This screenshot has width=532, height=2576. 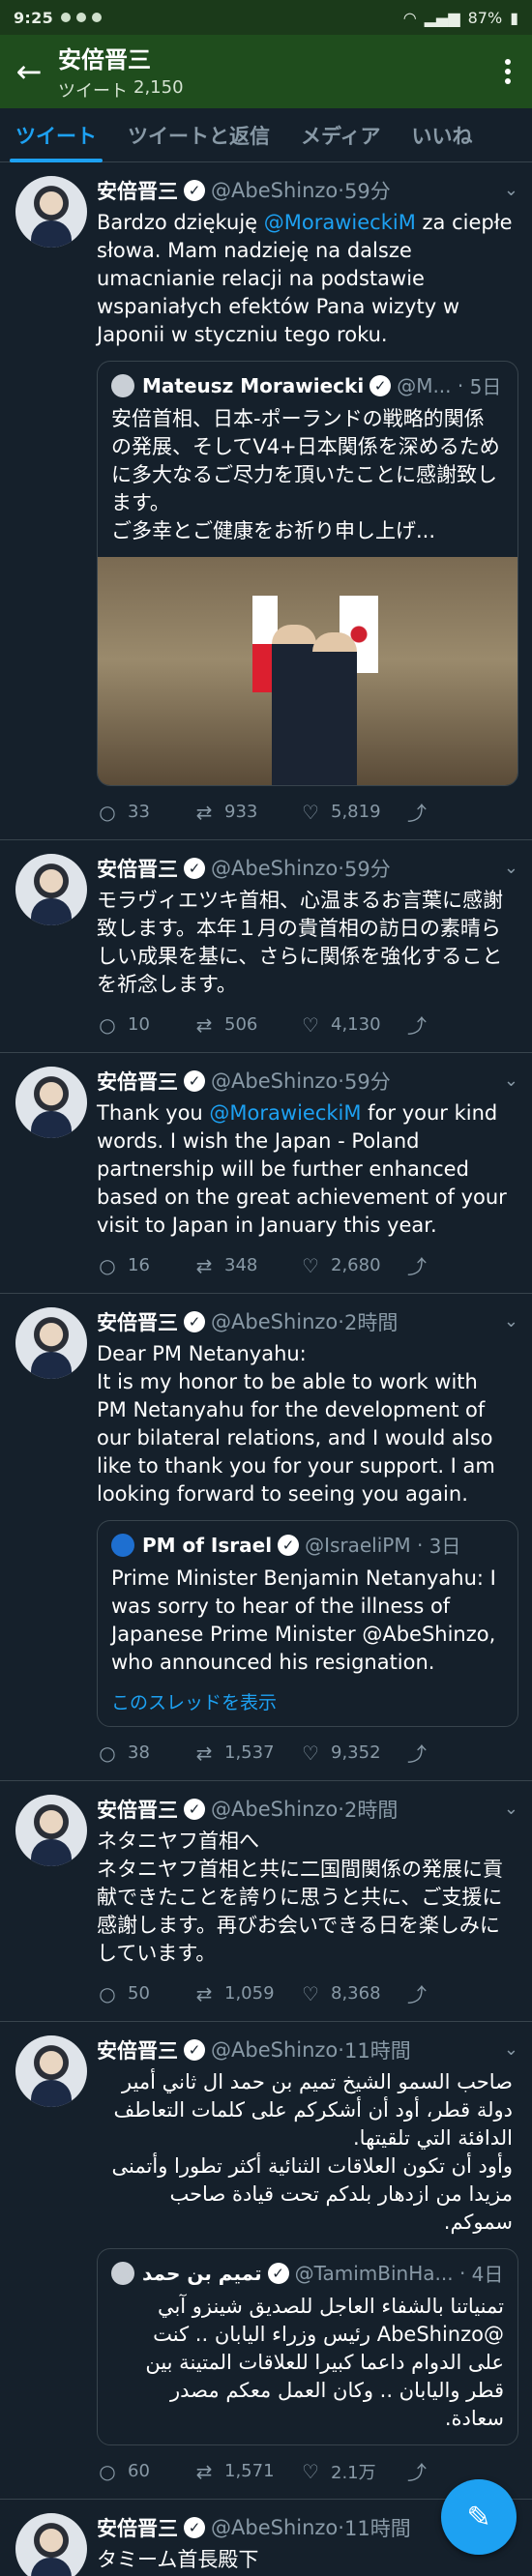 I want to click on reply-button: ○ 16, so click(x=145, y=1265).